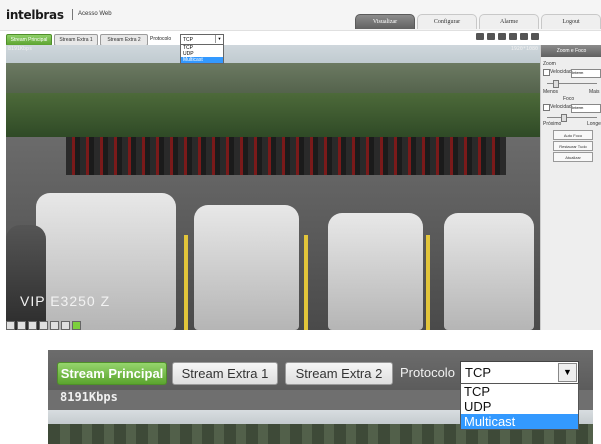 The image size is (601, 444). Describe the element at coordinates (188, 40) in the screenshot. I see `protocol-value: TCP` at that location.